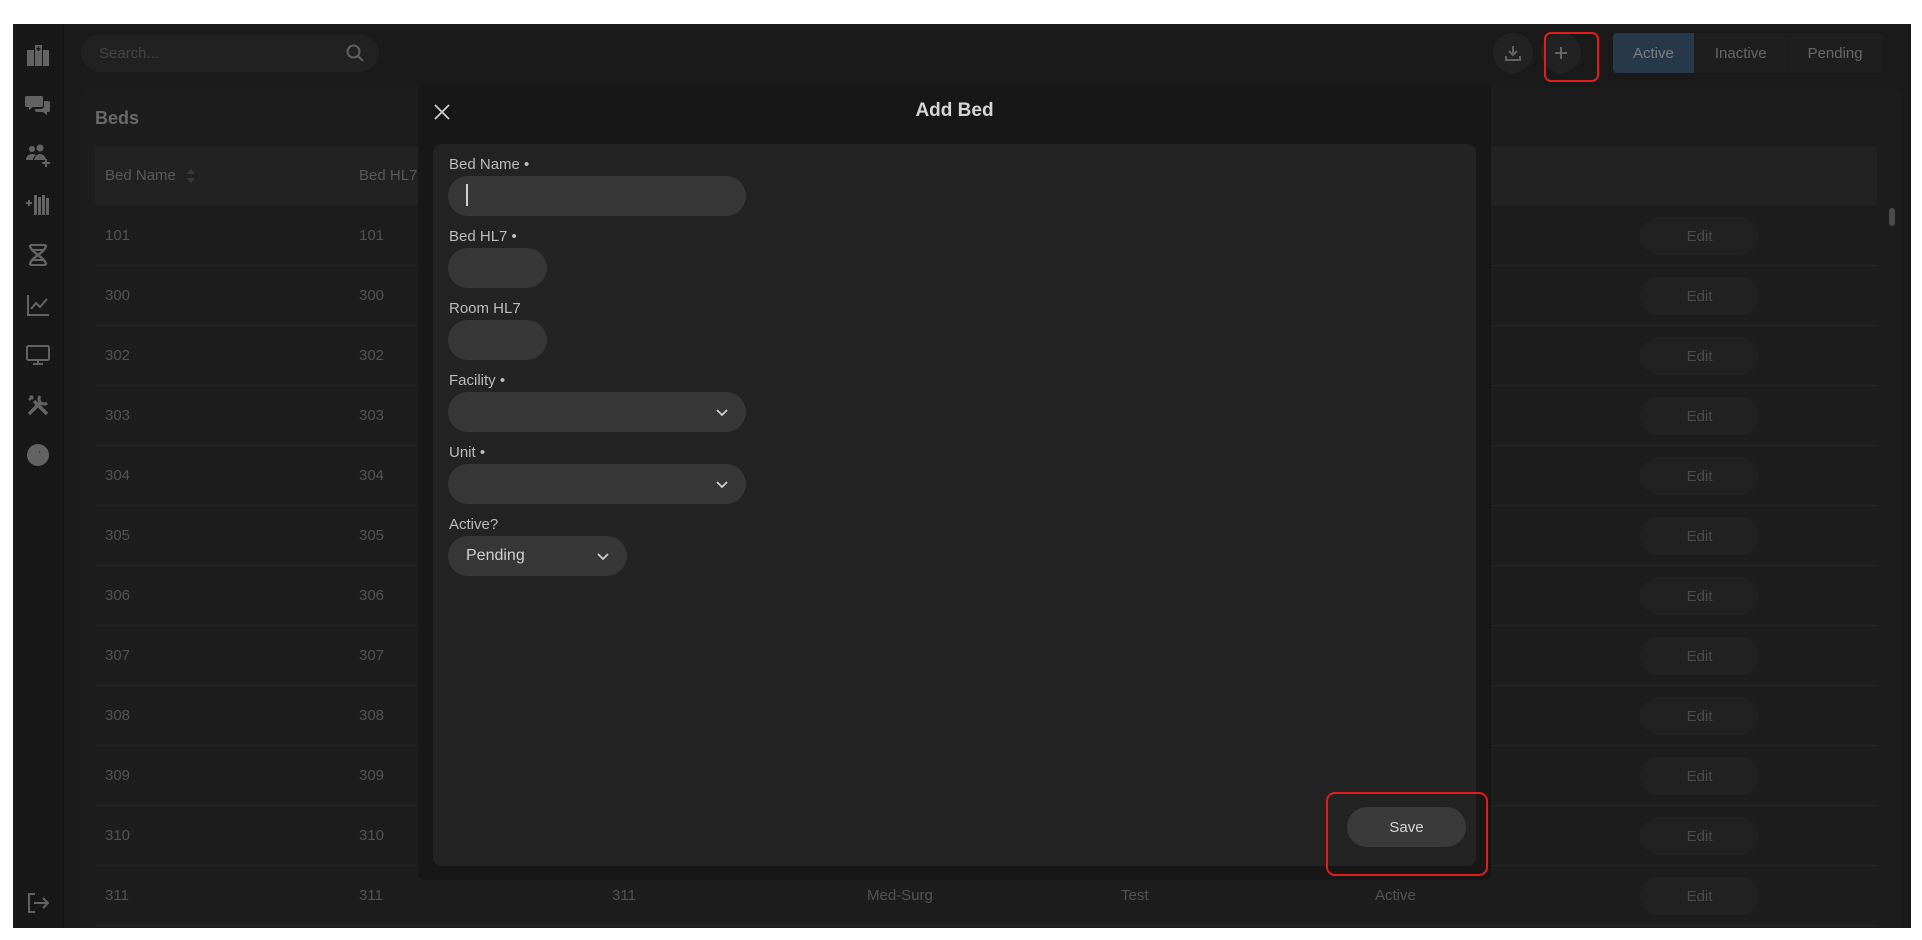 The width and height of the screenshot is (1922, 940). Describe the element at coordinates (495, 555) in the screenshot. I see `active-value: Pending` at that location.